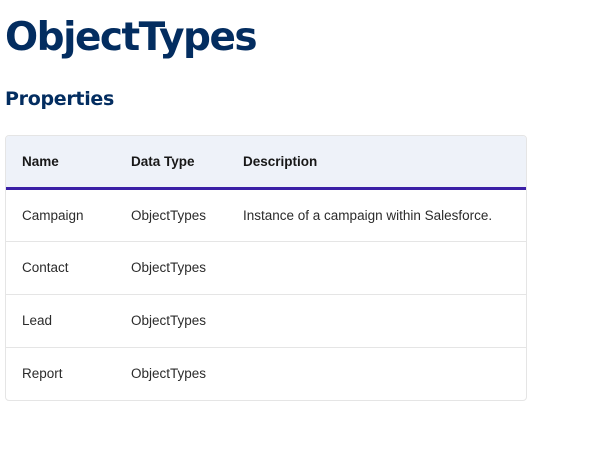 Image resolution: width=591 pixels, height=472 pixels. Describe the element at coordinates (53, 215) in the screenshot. I see `cell-name: Campaign` at that location.